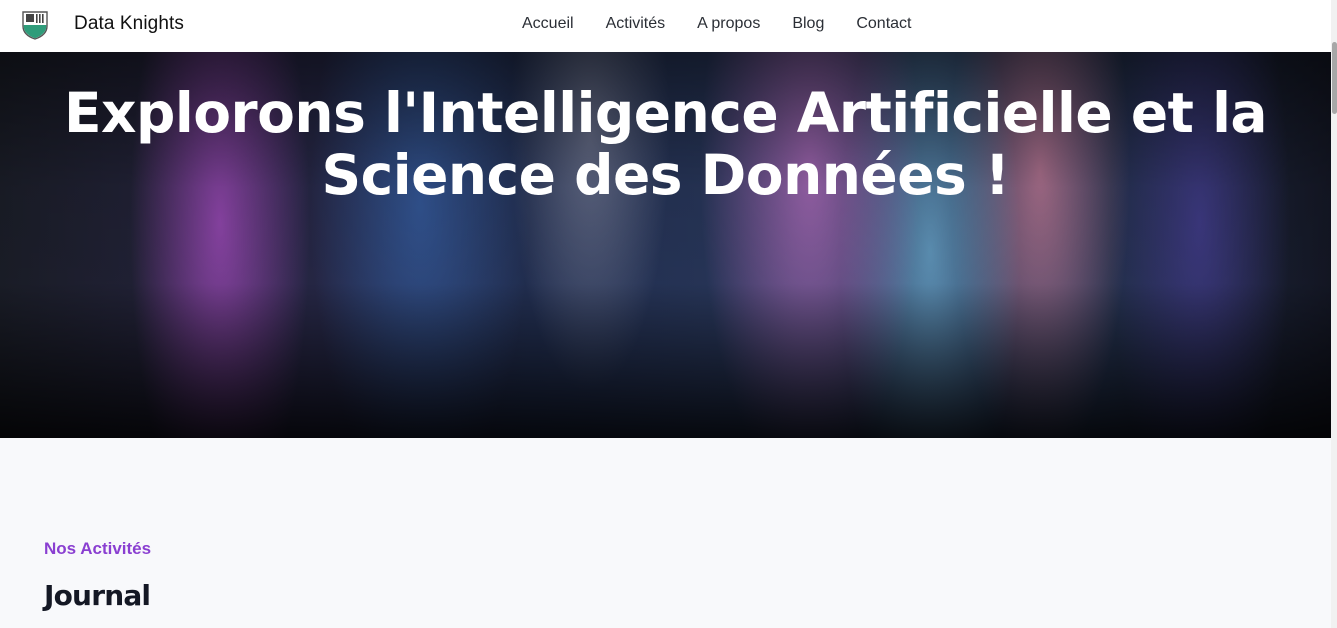  I want to click on nav-link-contact: Contact, so click(883, 24).